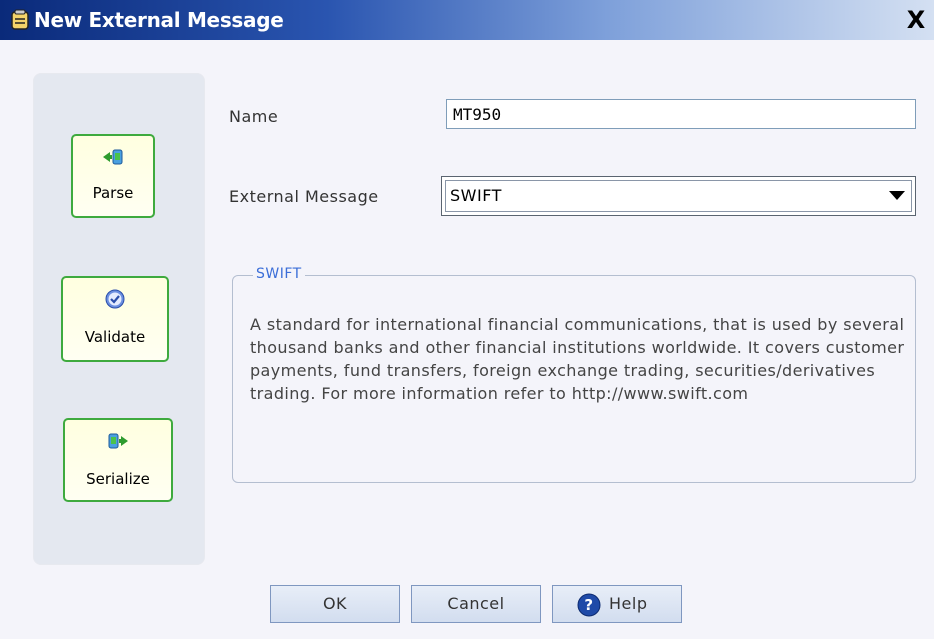 Image resolution: width=934 pixels, height=639 pixels. I want to click on validate-button: Validate, so click(115, 319).